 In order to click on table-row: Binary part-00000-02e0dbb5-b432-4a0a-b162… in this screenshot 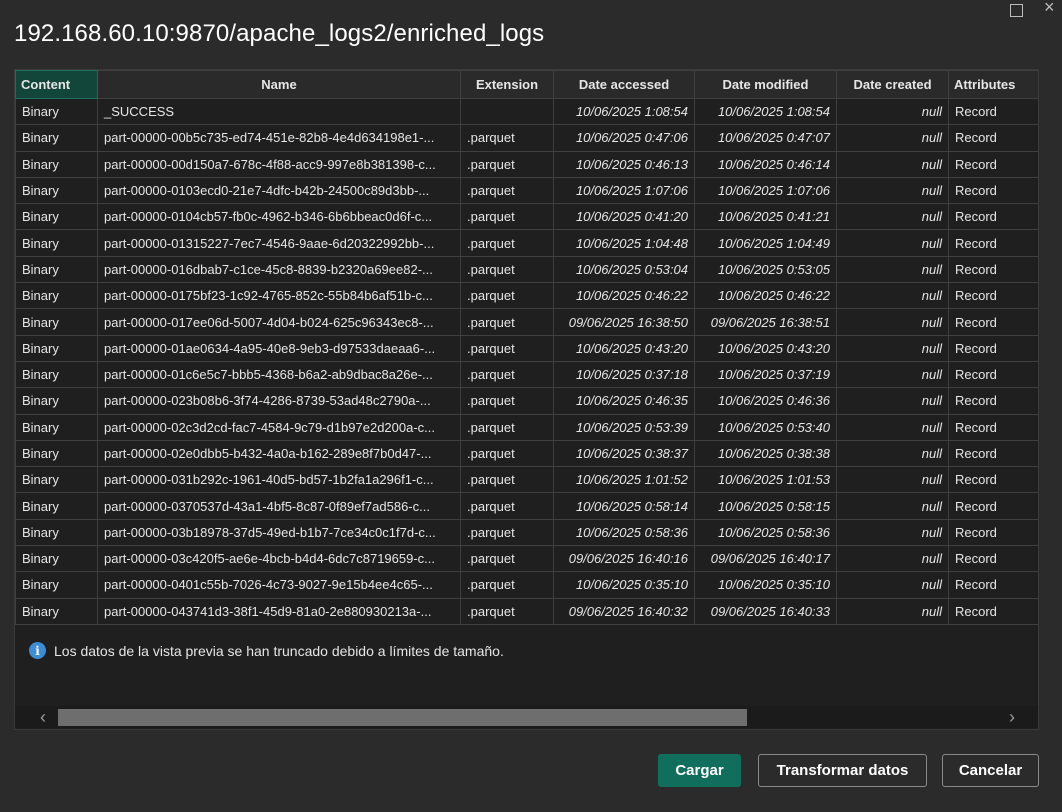, I will do `click(526, 453)`.